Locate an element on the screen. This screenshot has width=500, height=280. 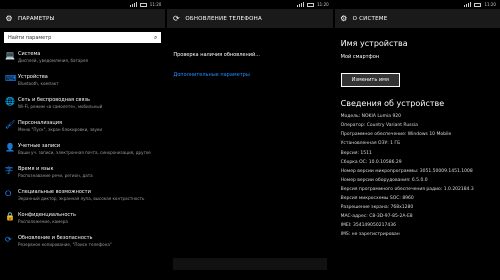
category-name: Учетные записи is located at coordinates (39, 146).